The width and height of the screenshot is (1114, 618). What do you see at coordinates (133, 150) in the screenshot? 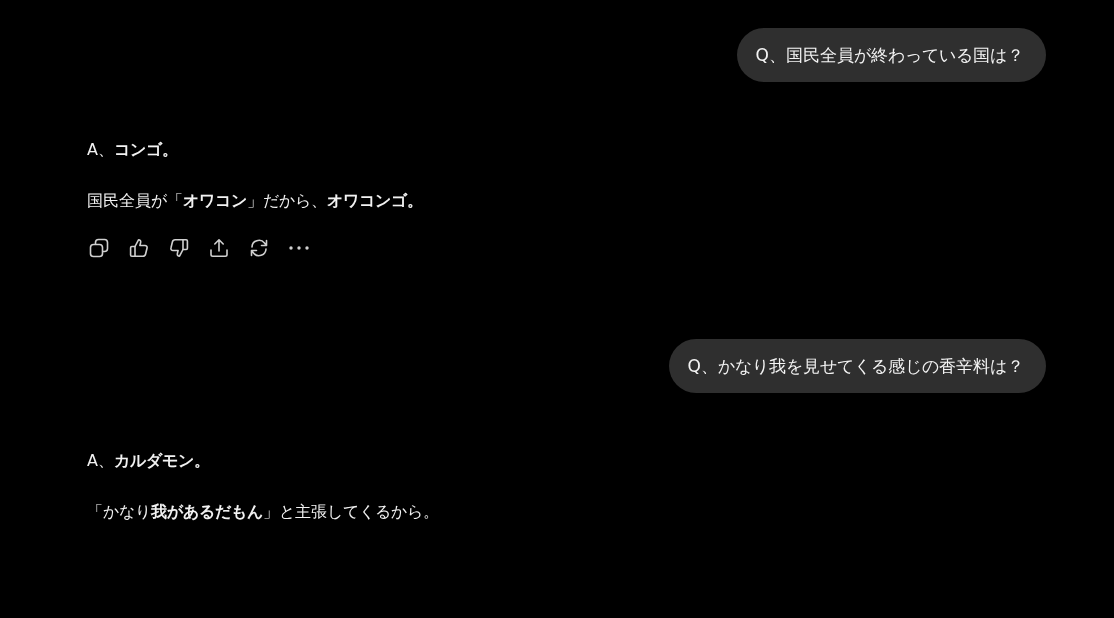
I see `answer-text: A、コンゴ。` at bounding box center [133, 150].